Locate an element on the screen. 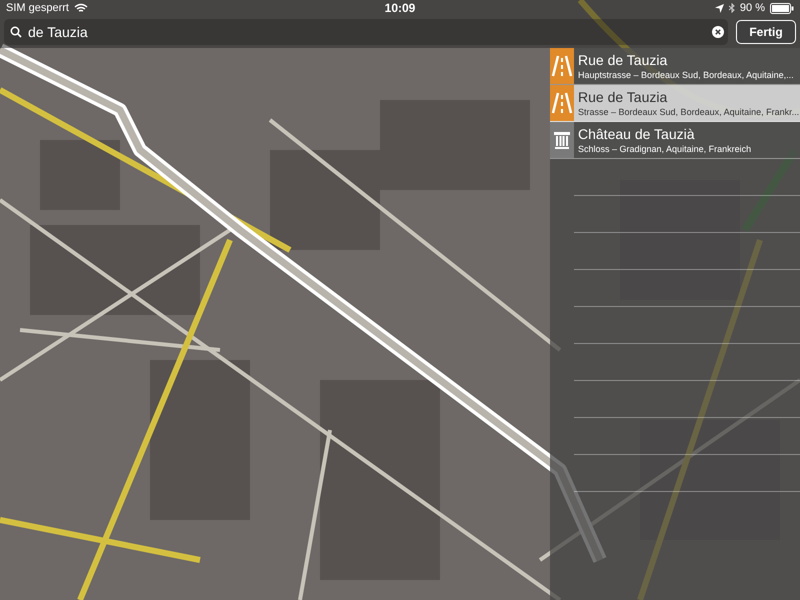 This screenshot has width=800, height=600. done-button: Fertig is located at coordinates (766, 32).